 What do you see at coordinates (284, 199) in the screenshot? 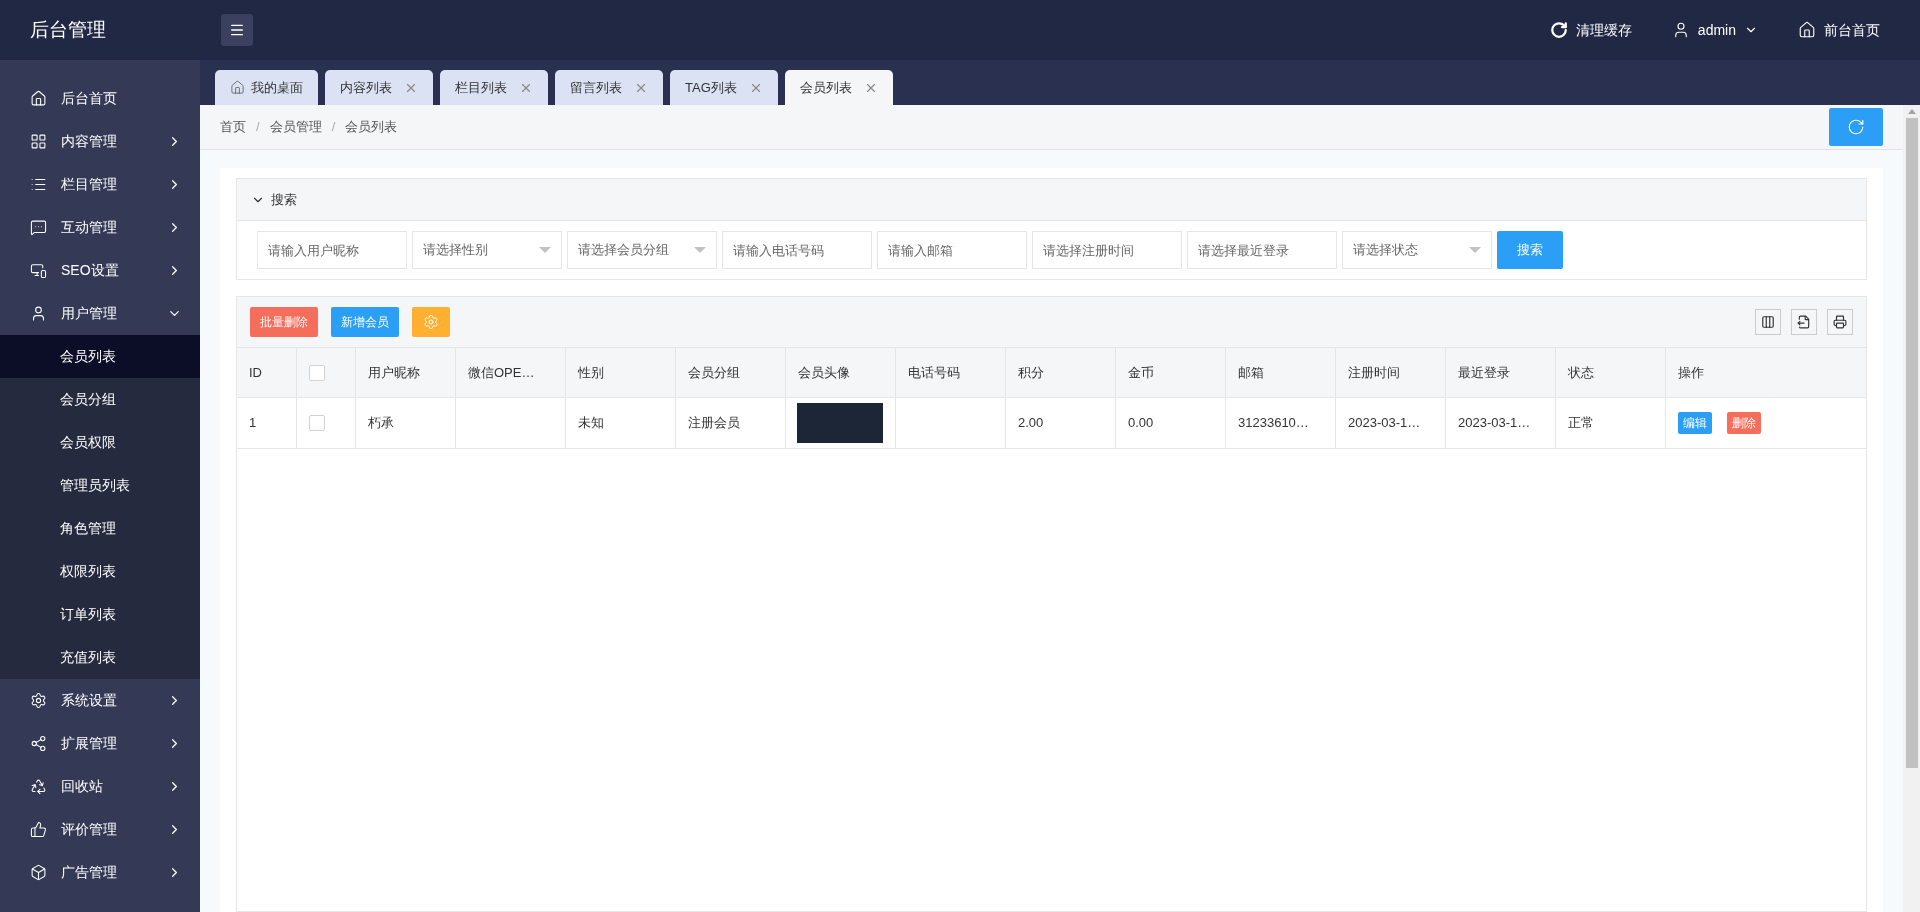
I see `search-panel-title: 搜索` at bounding box center [284, 199].